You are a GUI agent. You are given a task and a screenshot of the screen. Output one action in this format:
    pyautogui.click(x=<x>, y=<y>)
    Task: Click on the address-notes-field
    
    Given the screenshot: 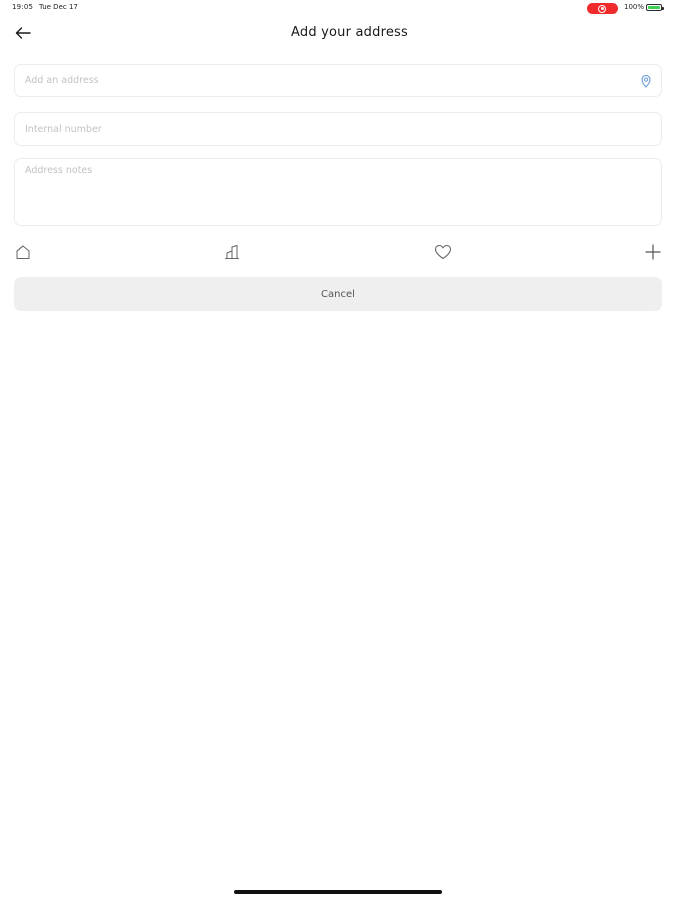 What is the action you would take?
    pyautogui.click(x=338, y=192)
    